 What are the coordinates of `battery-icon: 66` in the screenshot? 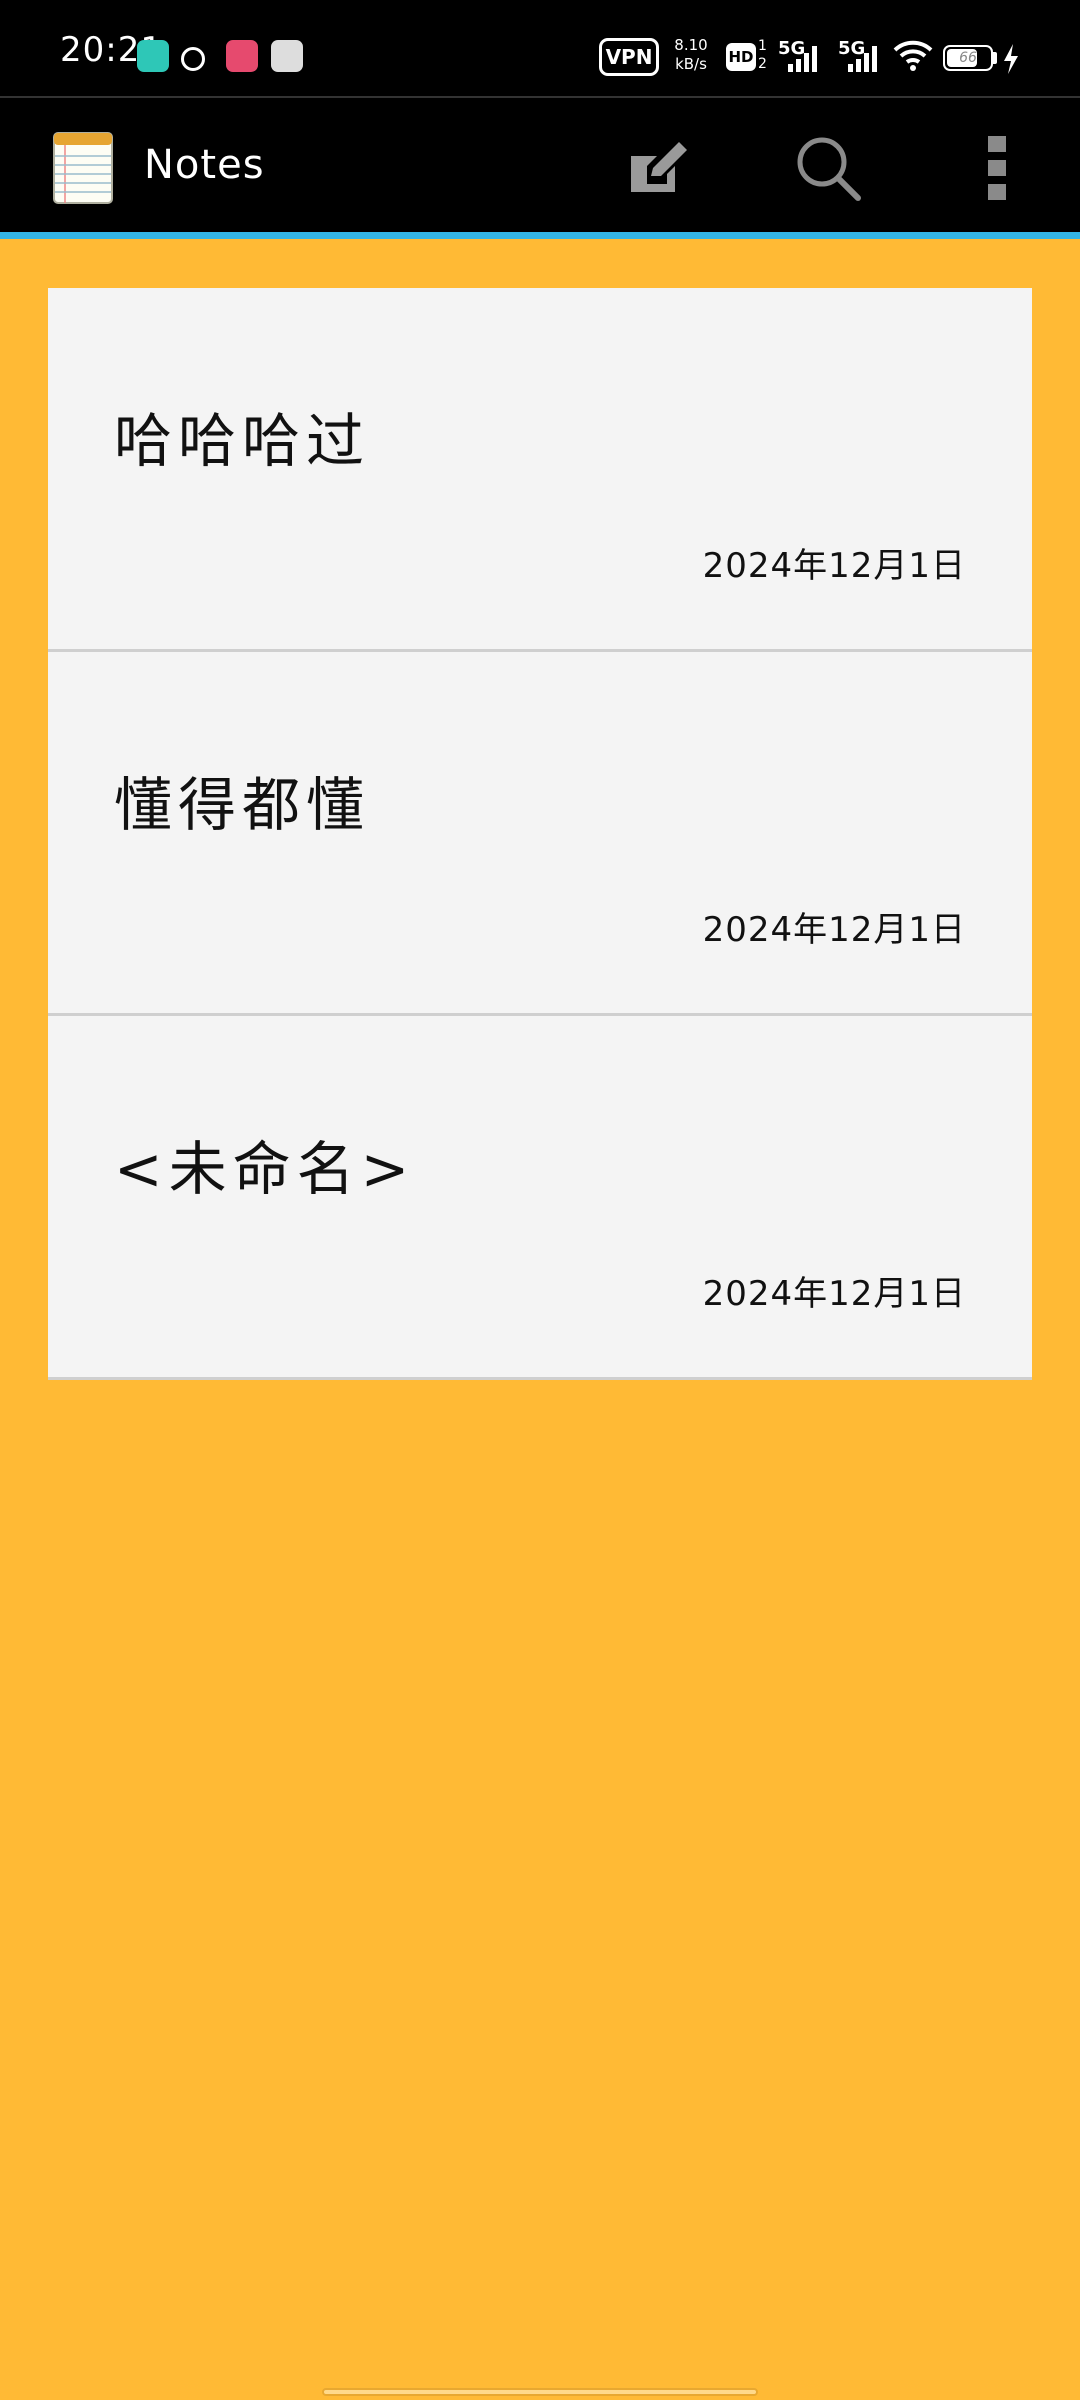 It's located at (968, 58).